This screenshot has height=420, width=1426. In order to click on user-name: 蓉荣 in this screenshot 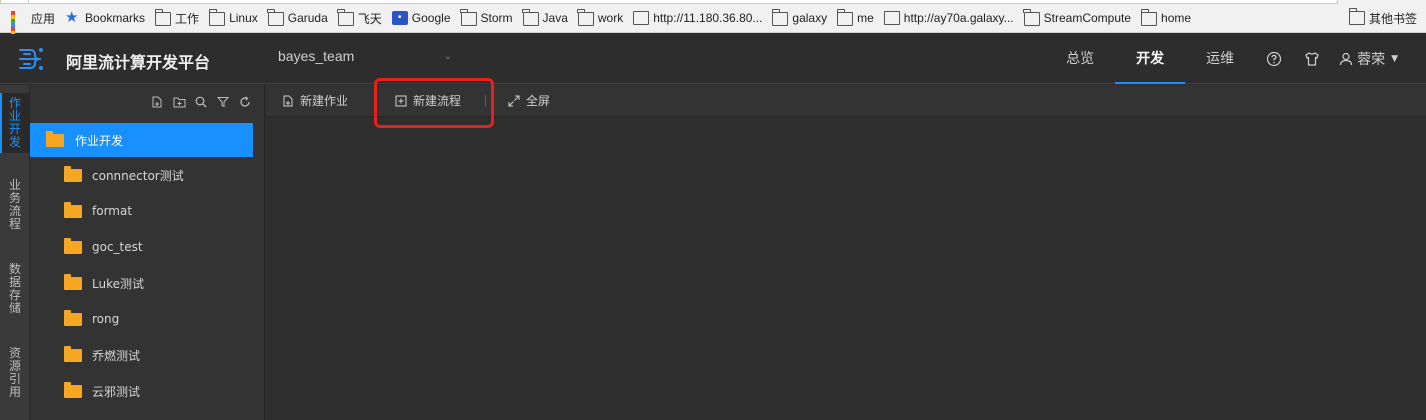, I will do `click(1371, 60)`.